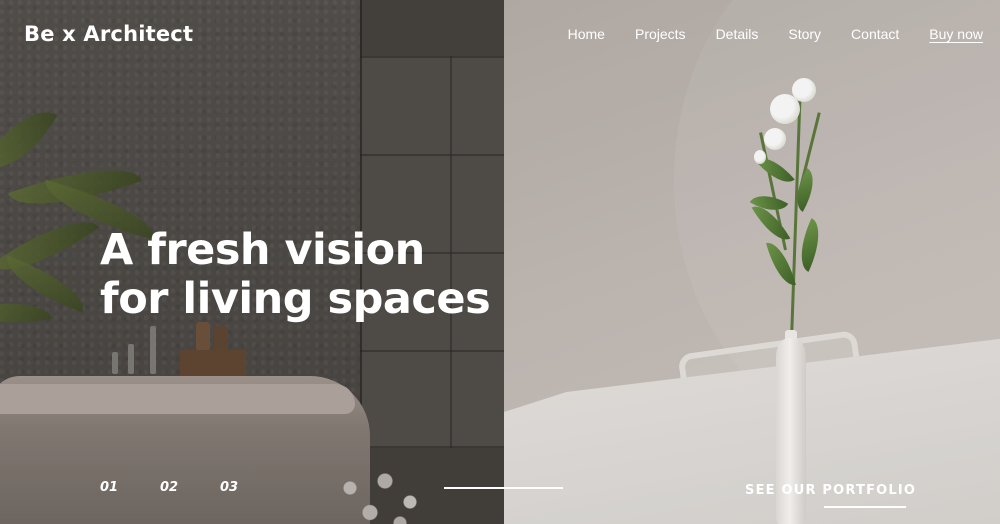 This screenshot has width=1000, height=524. I want to click on nav-details: Details, so click(737, 34).